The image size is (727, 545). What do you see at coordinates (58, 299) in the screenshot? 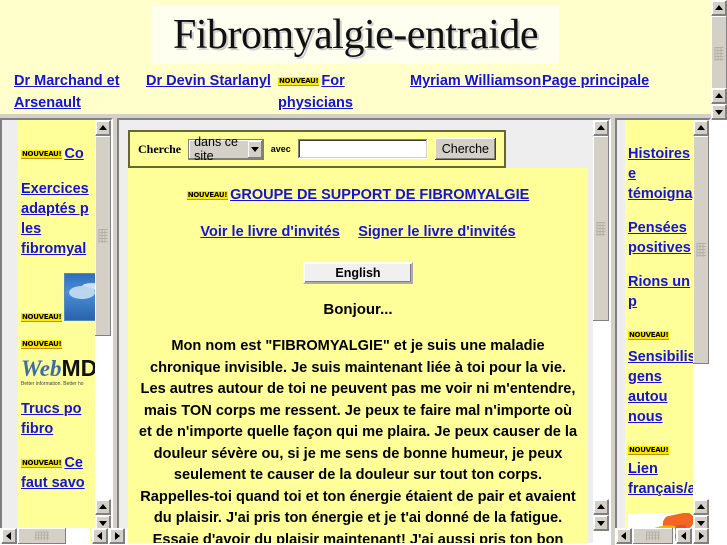
I see `left-item-2: NOUVEAU!` at bounding box center [58, 299].